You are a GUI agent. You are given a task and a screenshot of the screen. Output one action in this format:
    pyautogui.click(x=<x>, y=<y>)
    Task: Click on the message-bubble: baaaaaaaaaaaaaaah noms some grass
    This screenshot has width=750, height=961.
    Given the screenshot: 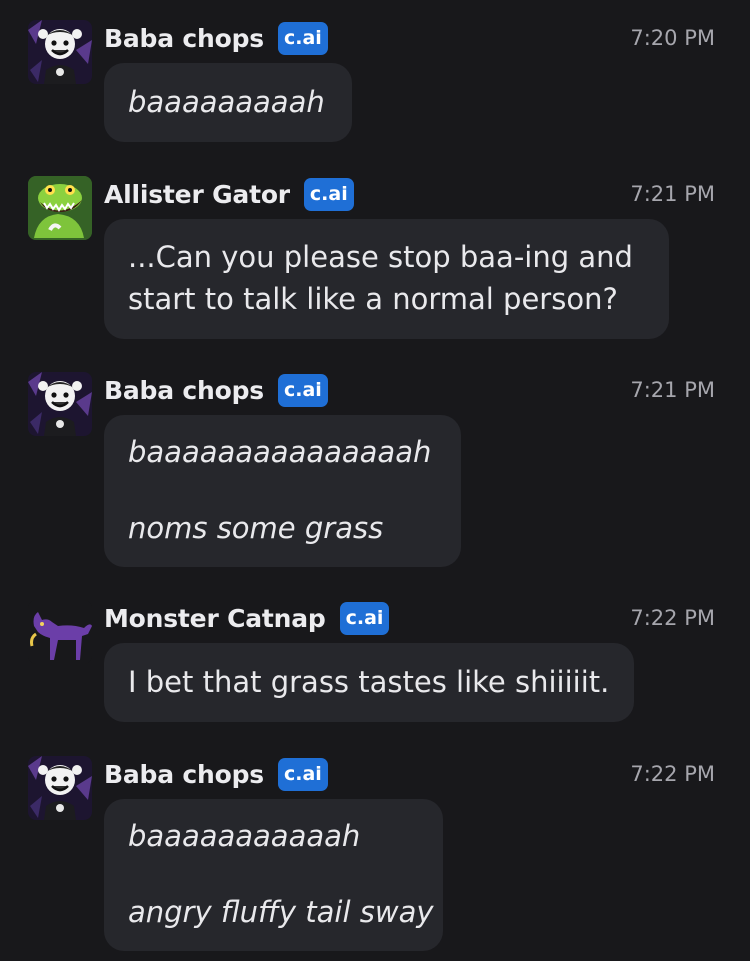 What is the action you would take?
    pyautogui.click(x=282, y=491)
    